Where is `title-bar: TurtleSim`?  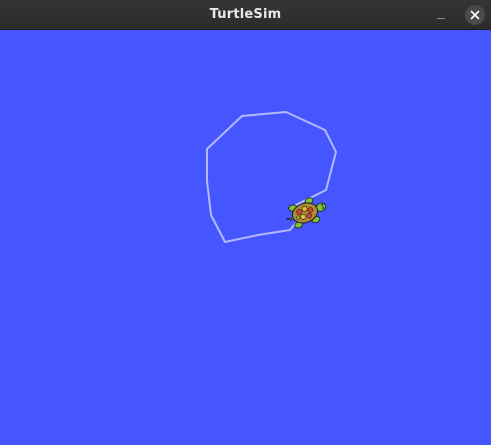
title-bar: TurtleSim is located at coordinates (245, 15).